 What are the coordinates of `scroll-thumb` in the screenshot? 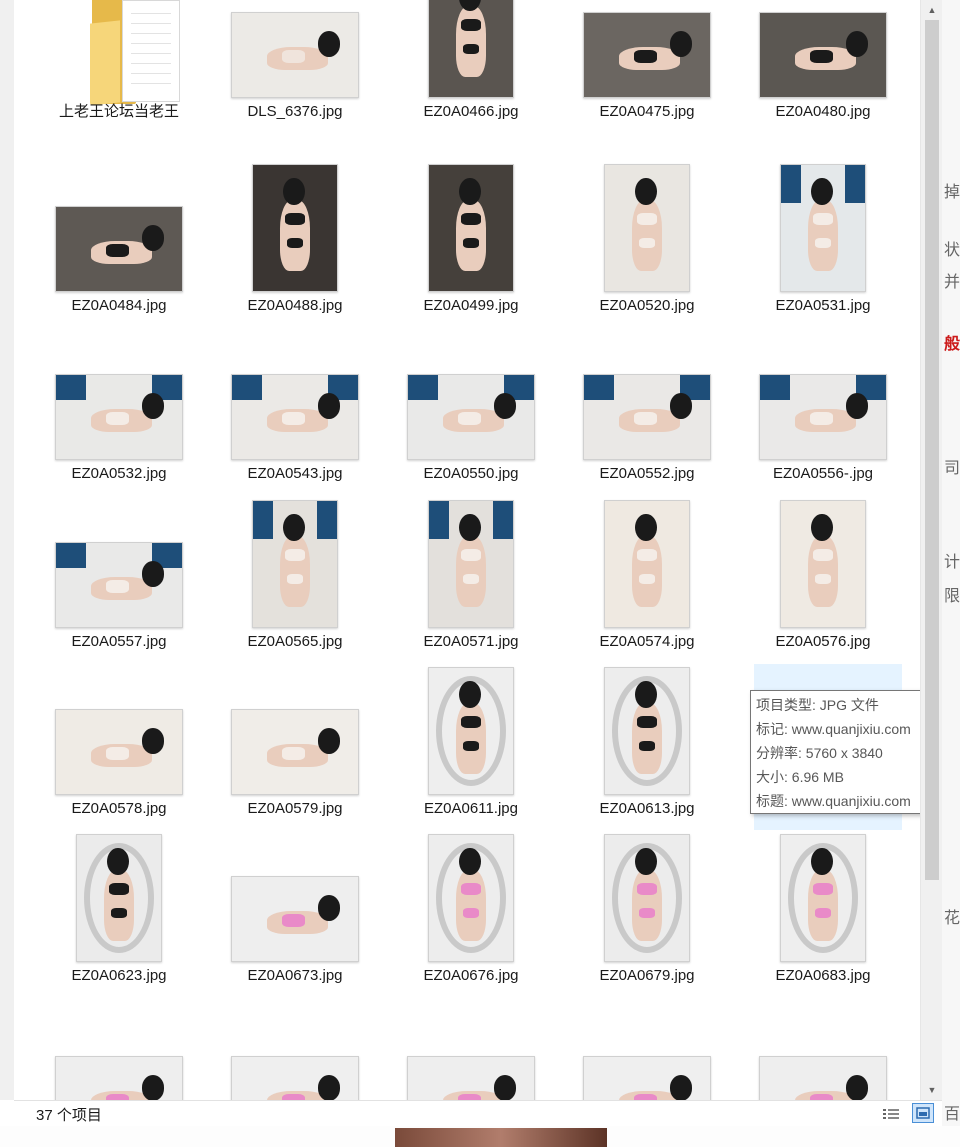 It's located at (932, 450).